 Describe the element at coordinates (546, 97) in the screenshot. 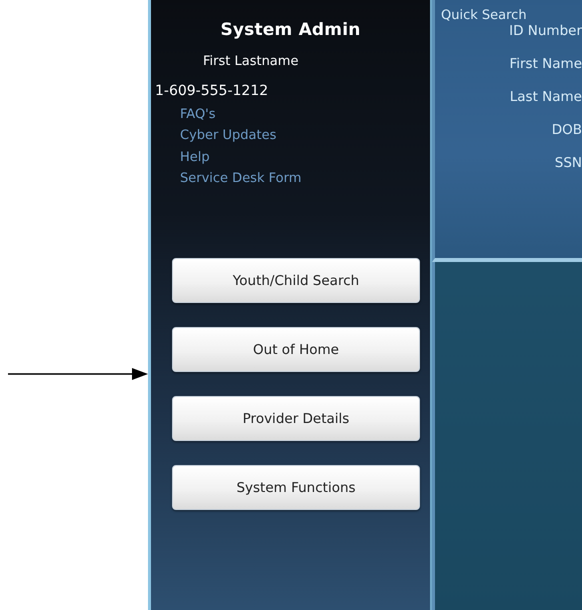

I see `field-label: Last Name` at that location.